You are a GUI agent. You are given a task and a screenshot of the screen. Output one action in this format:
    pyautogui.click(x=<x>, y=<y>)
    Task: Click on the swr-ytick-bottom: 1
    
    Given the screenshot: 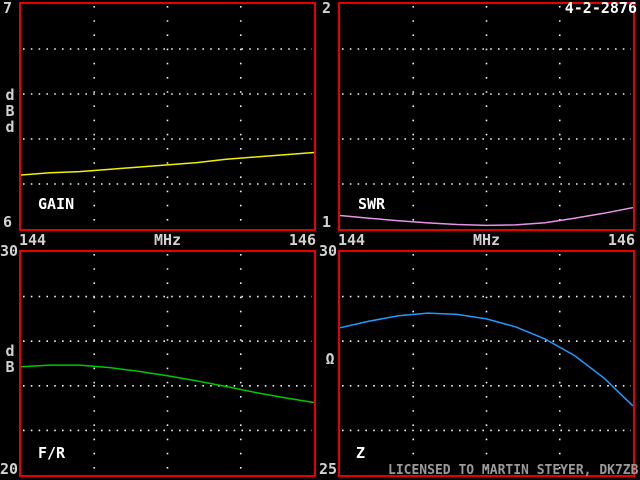 What is the action you would take?
    pyautogui.click(x=327, y=222)
    